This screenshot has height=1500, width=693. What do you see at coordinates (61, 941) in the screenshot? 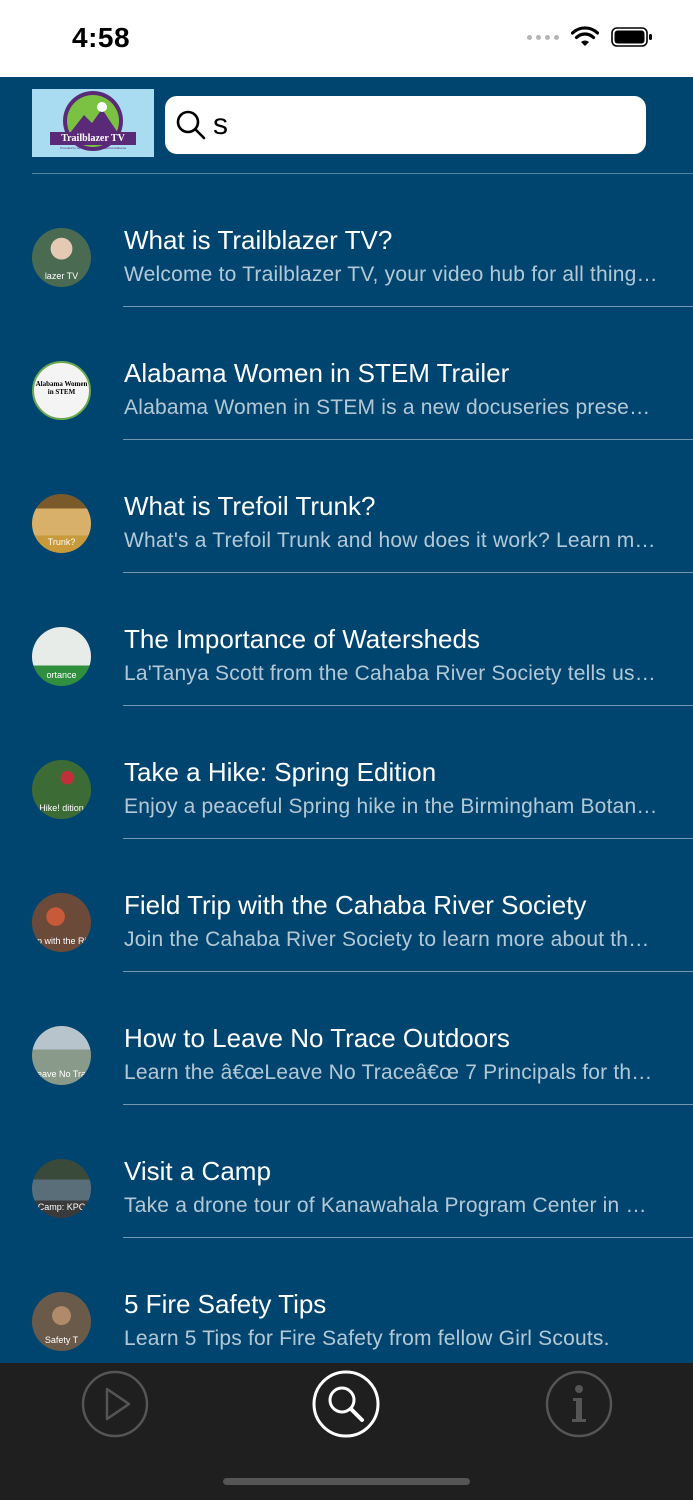
I see `thumbnail-caption: rip with the River So` at bounding box center [61, 941].